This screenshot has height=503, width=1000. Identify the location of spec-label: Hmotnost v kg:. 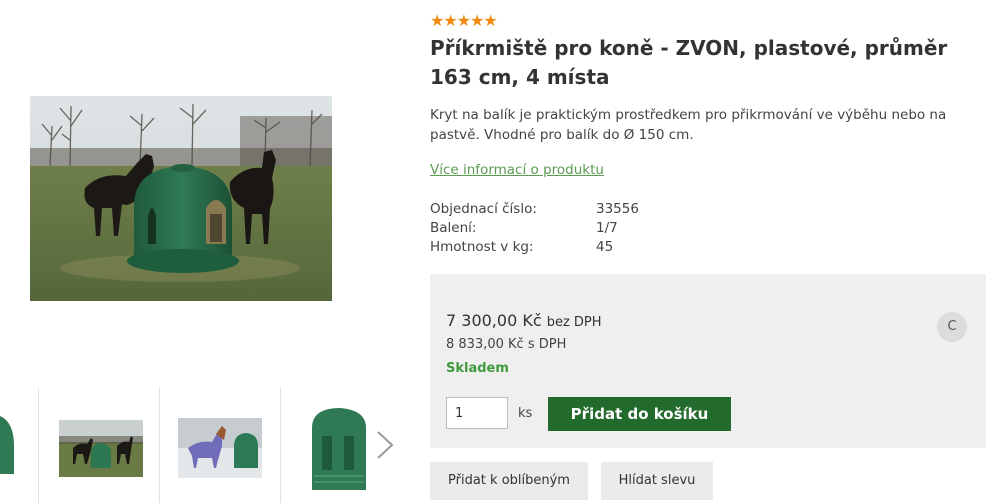
(482, 247).